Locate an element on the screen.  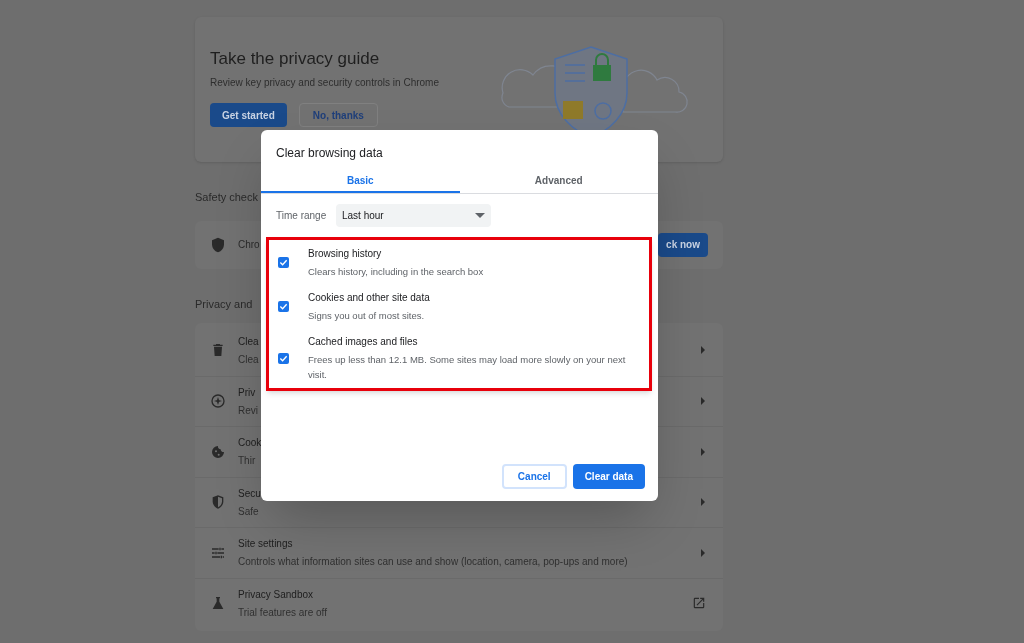
row-title: Priv is located at coordinates (247, 392).